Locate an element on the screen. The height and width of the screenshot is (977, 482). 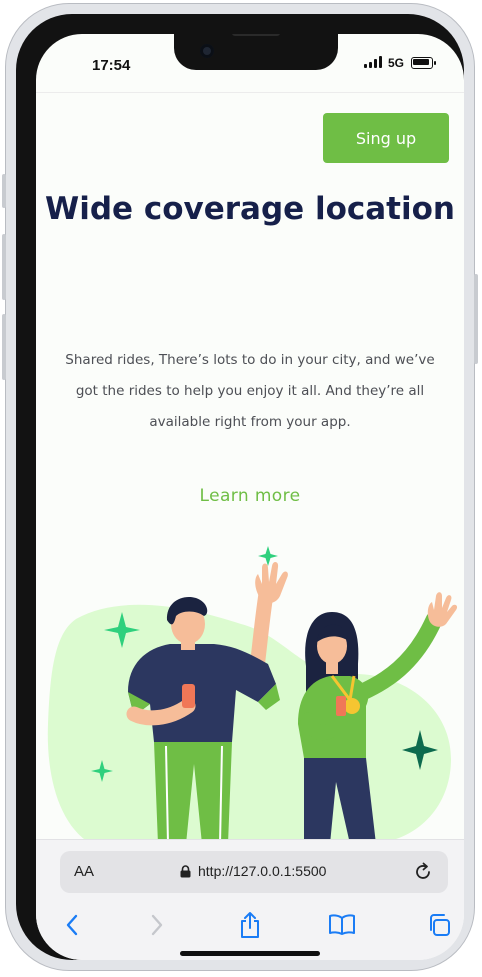
network-type: 5G is located at coordinates (396, 63).